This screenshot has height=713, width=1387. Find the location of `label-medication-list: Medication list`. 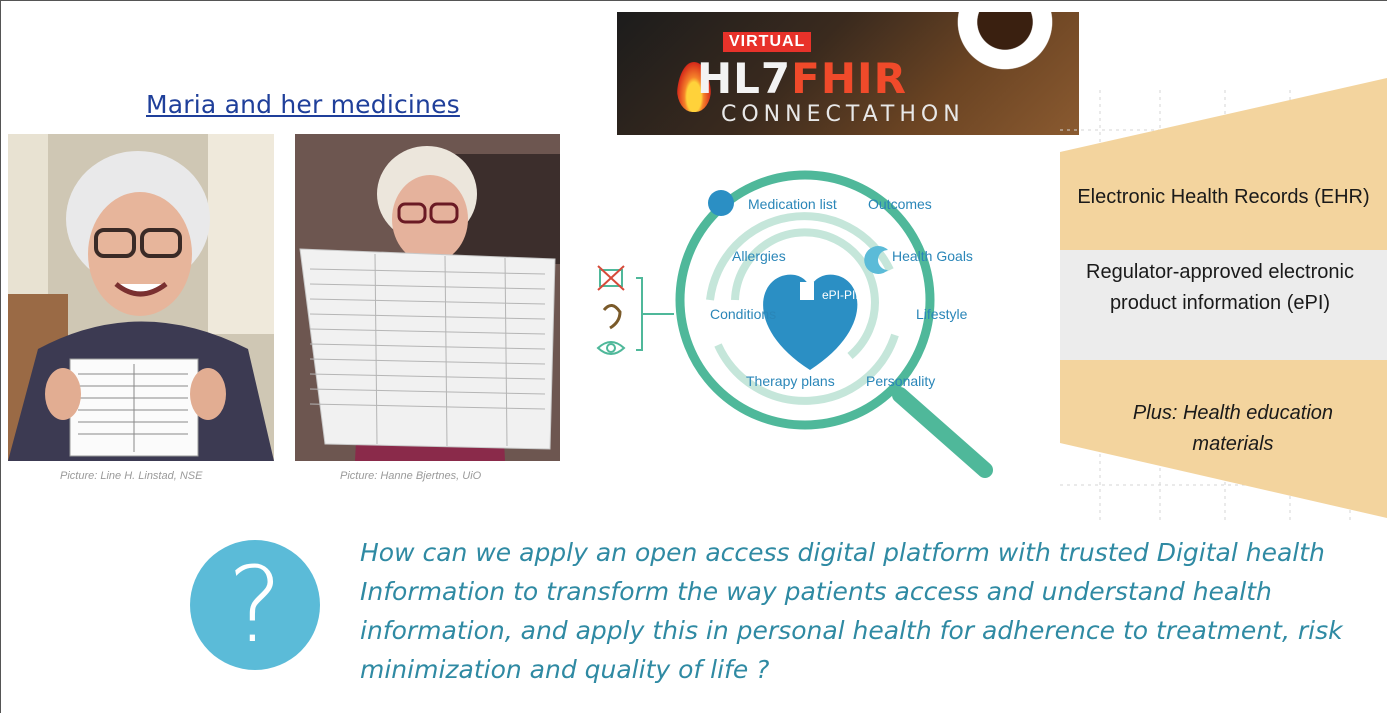

label-medication-list: Medication list is located at coordinates (792, 204).